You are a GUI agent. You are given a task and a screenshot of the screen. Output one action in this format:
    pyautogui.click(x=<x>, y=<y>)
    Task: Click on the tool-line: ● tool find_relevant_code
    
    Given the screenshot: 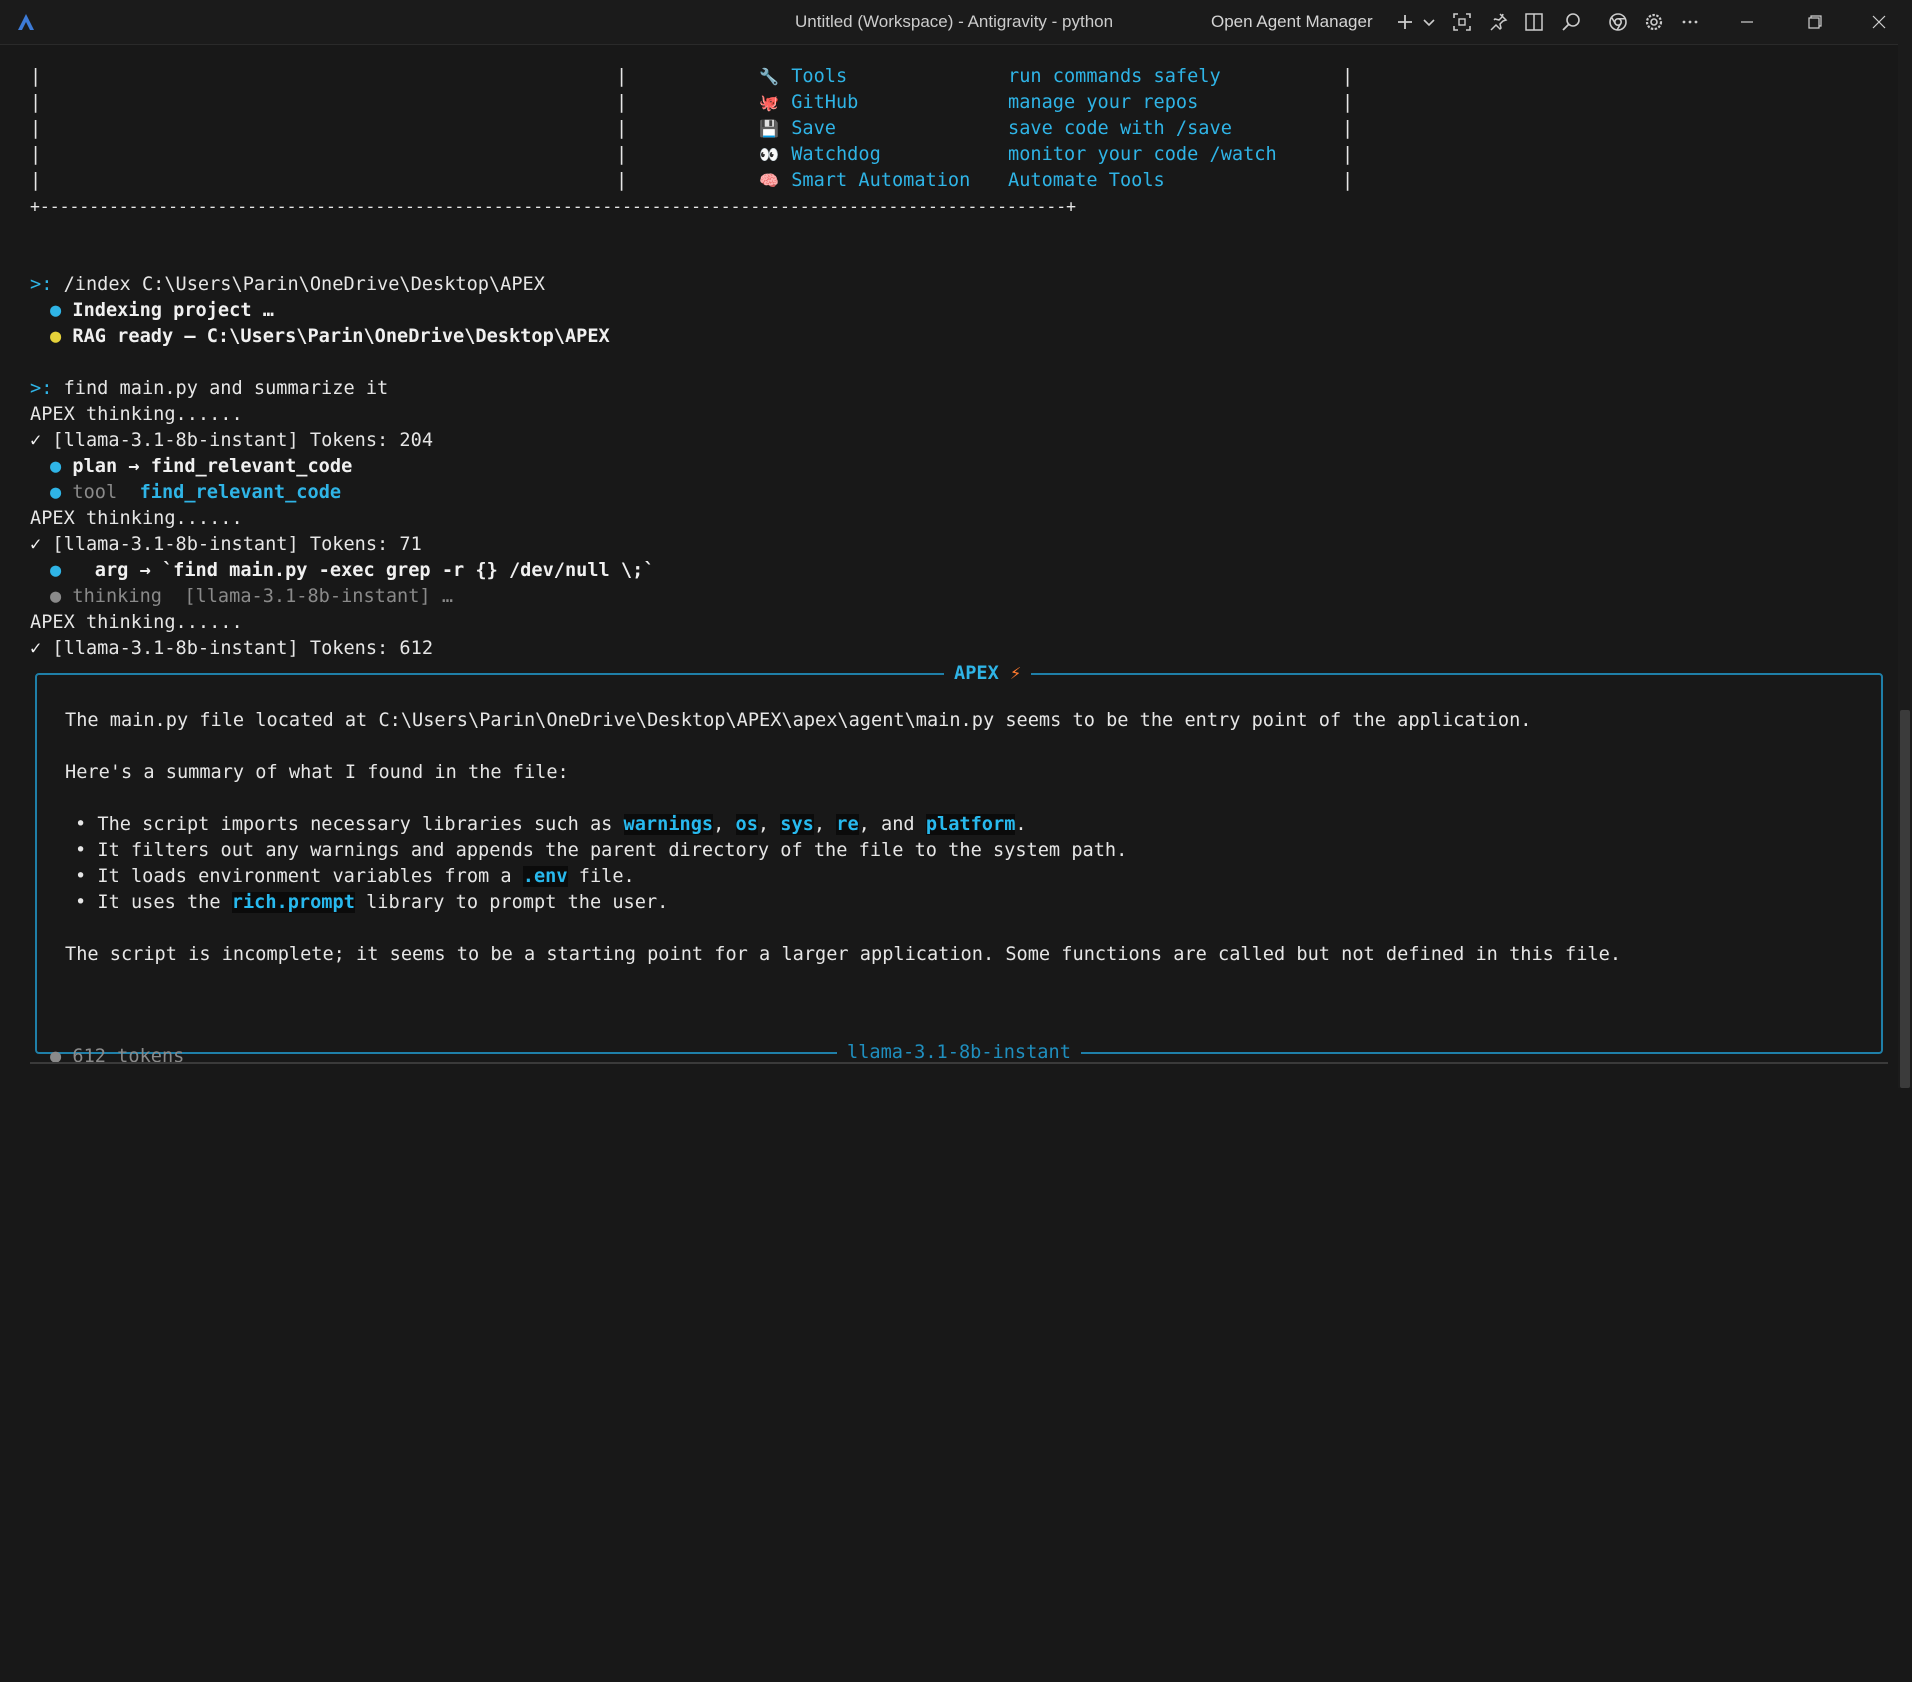 What is the action you would take?
    pyautogui.click(x=196, y=492)
    